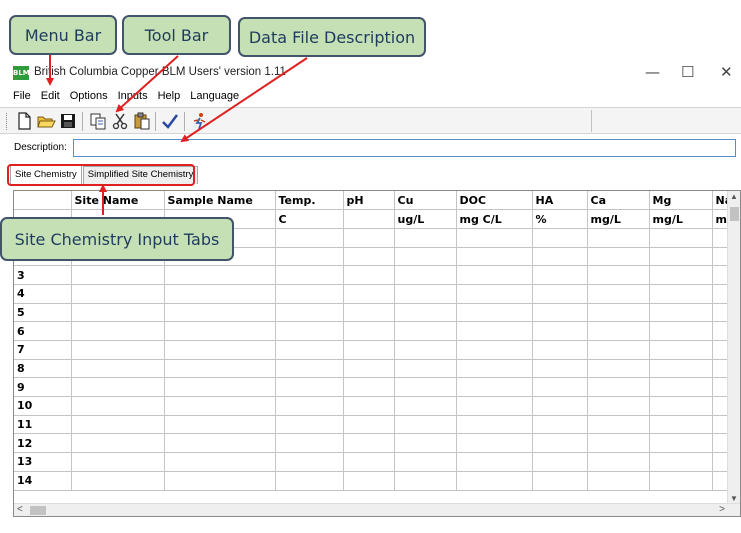 The image size is (741, 533). Describe the element at coordinates (120, 121) in the screenshot. I see `cut-icon` at that location.